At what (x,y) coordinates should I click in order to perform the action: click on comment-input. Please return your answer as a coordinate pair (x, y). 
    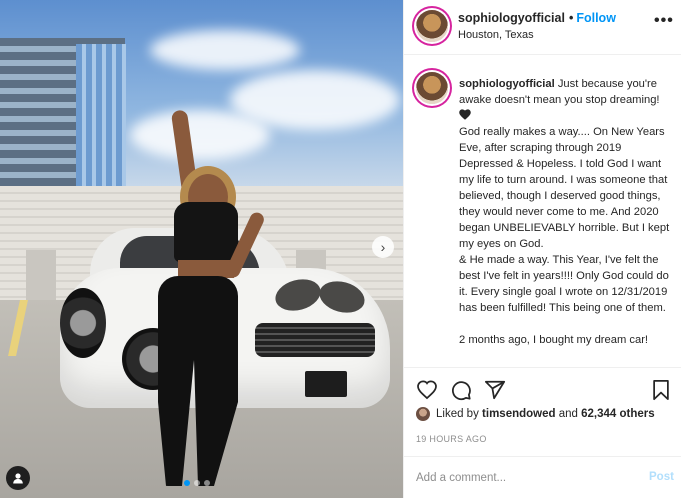
    Looking at the image, I should click on (526, 478).